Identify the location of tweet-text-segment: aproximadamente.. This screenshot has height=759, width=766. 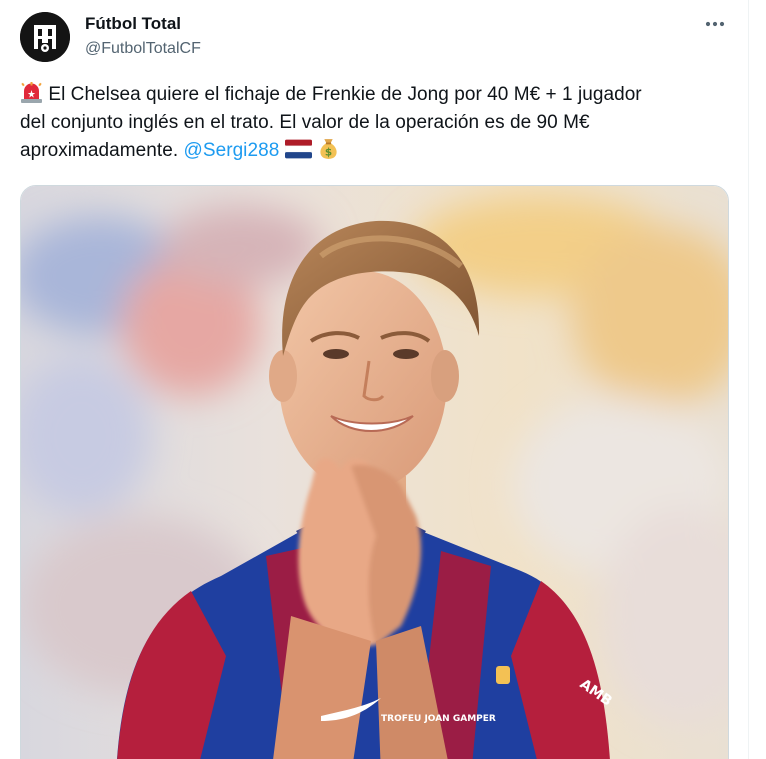
(99, 150).